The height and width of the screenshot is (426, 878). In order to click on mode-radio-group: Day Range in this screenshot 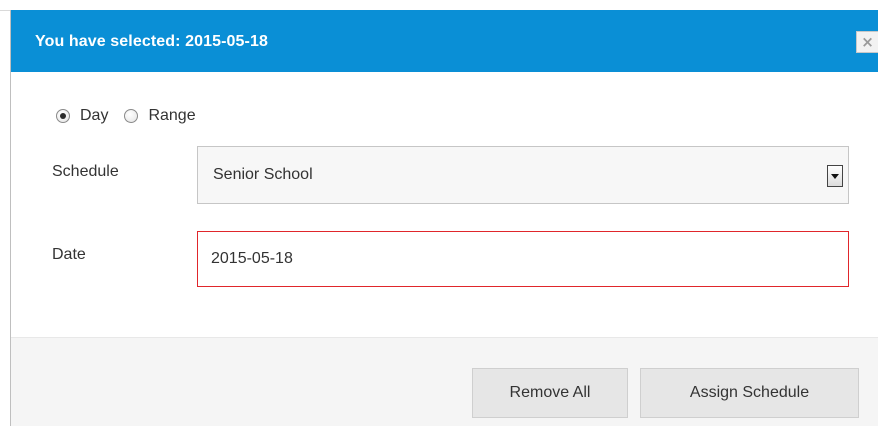, I will do `click(134, 116)`.